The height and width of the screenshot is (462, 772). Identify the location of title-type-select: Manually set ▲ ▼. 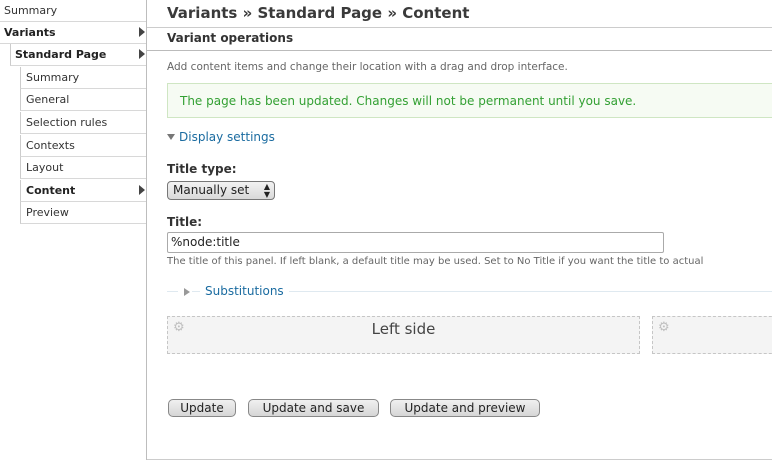
(221, 190).